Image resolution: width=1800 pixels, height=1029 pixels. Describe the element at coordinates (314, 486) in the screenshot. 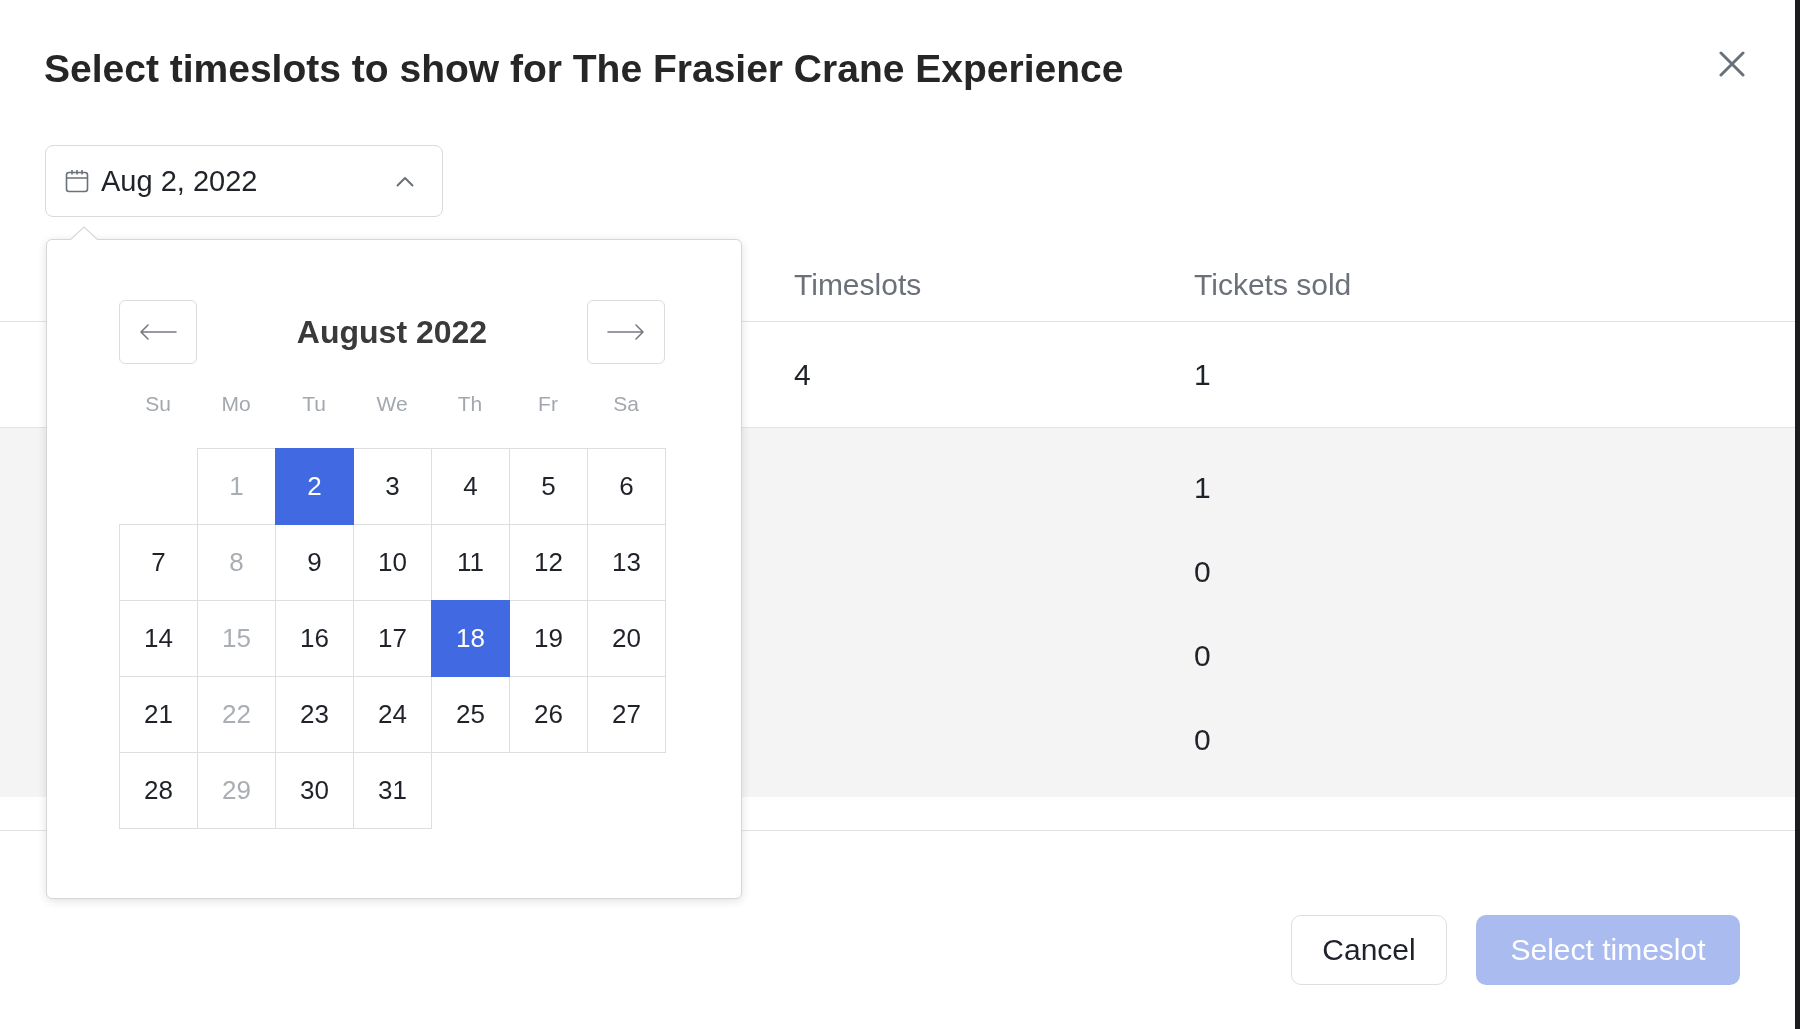

I see `calendar-day: 2` at that location.